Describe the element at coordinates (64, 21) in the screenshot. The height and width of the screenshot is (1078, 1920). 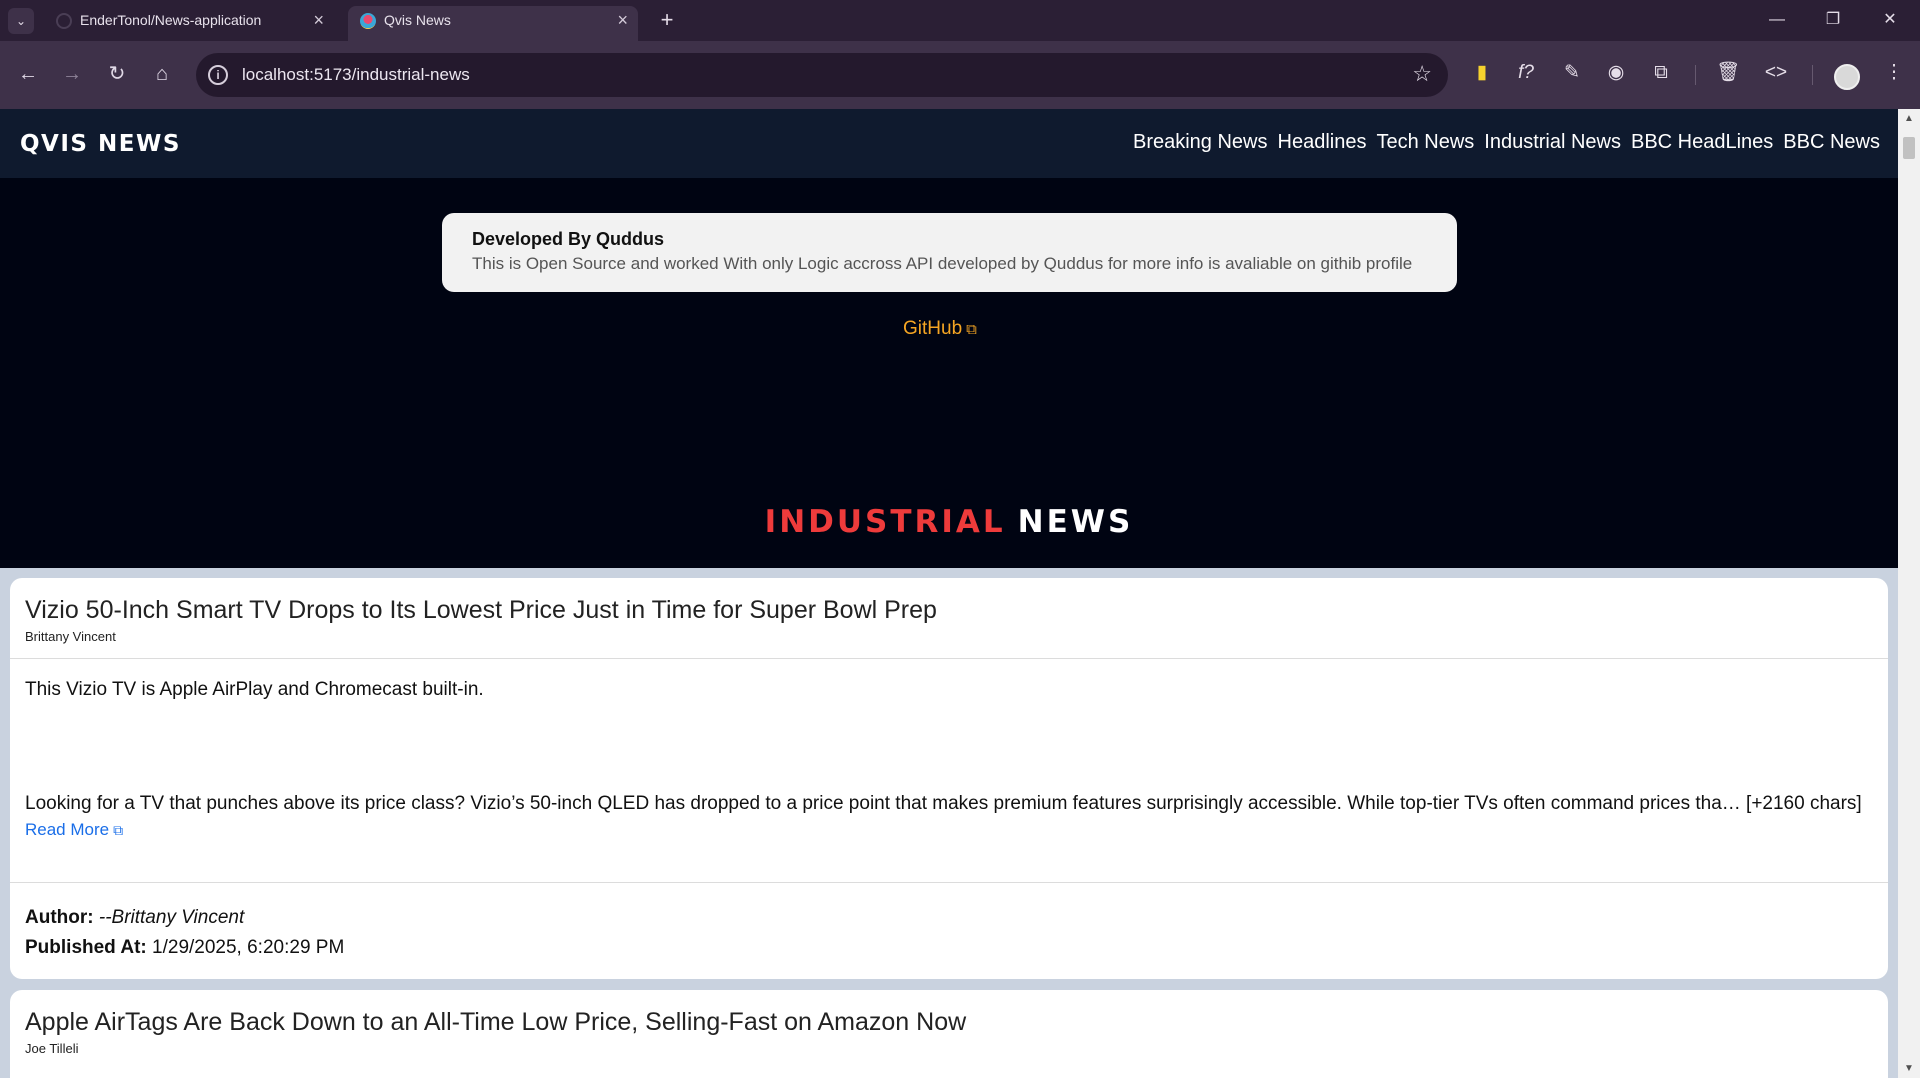
I see `github-favicon-icon` at that location.